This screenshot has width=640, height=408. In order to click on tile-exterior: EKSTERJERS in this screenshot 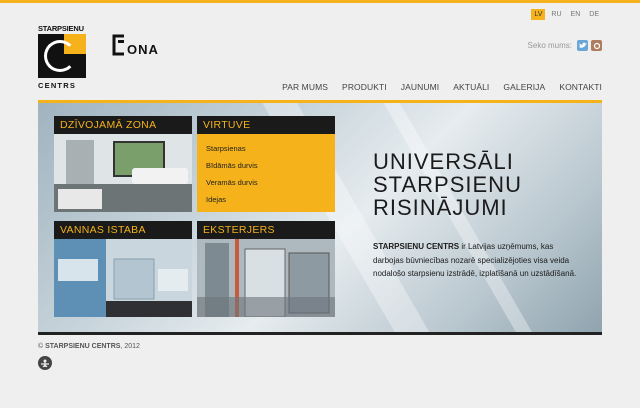, I will do `click(266, 269)`.